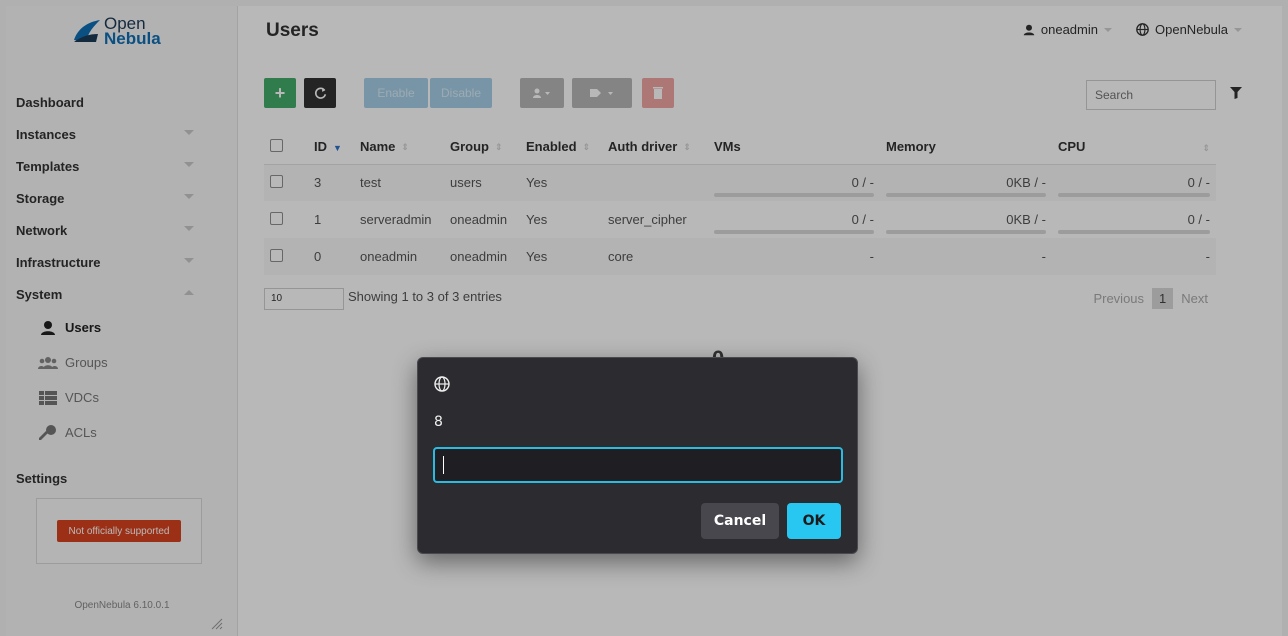 This screenshot has height=636, width=1288. What do you see at coordinates (443, 465) in the screenshot?
I see `text-cursor` at bounding box center [443, 465].